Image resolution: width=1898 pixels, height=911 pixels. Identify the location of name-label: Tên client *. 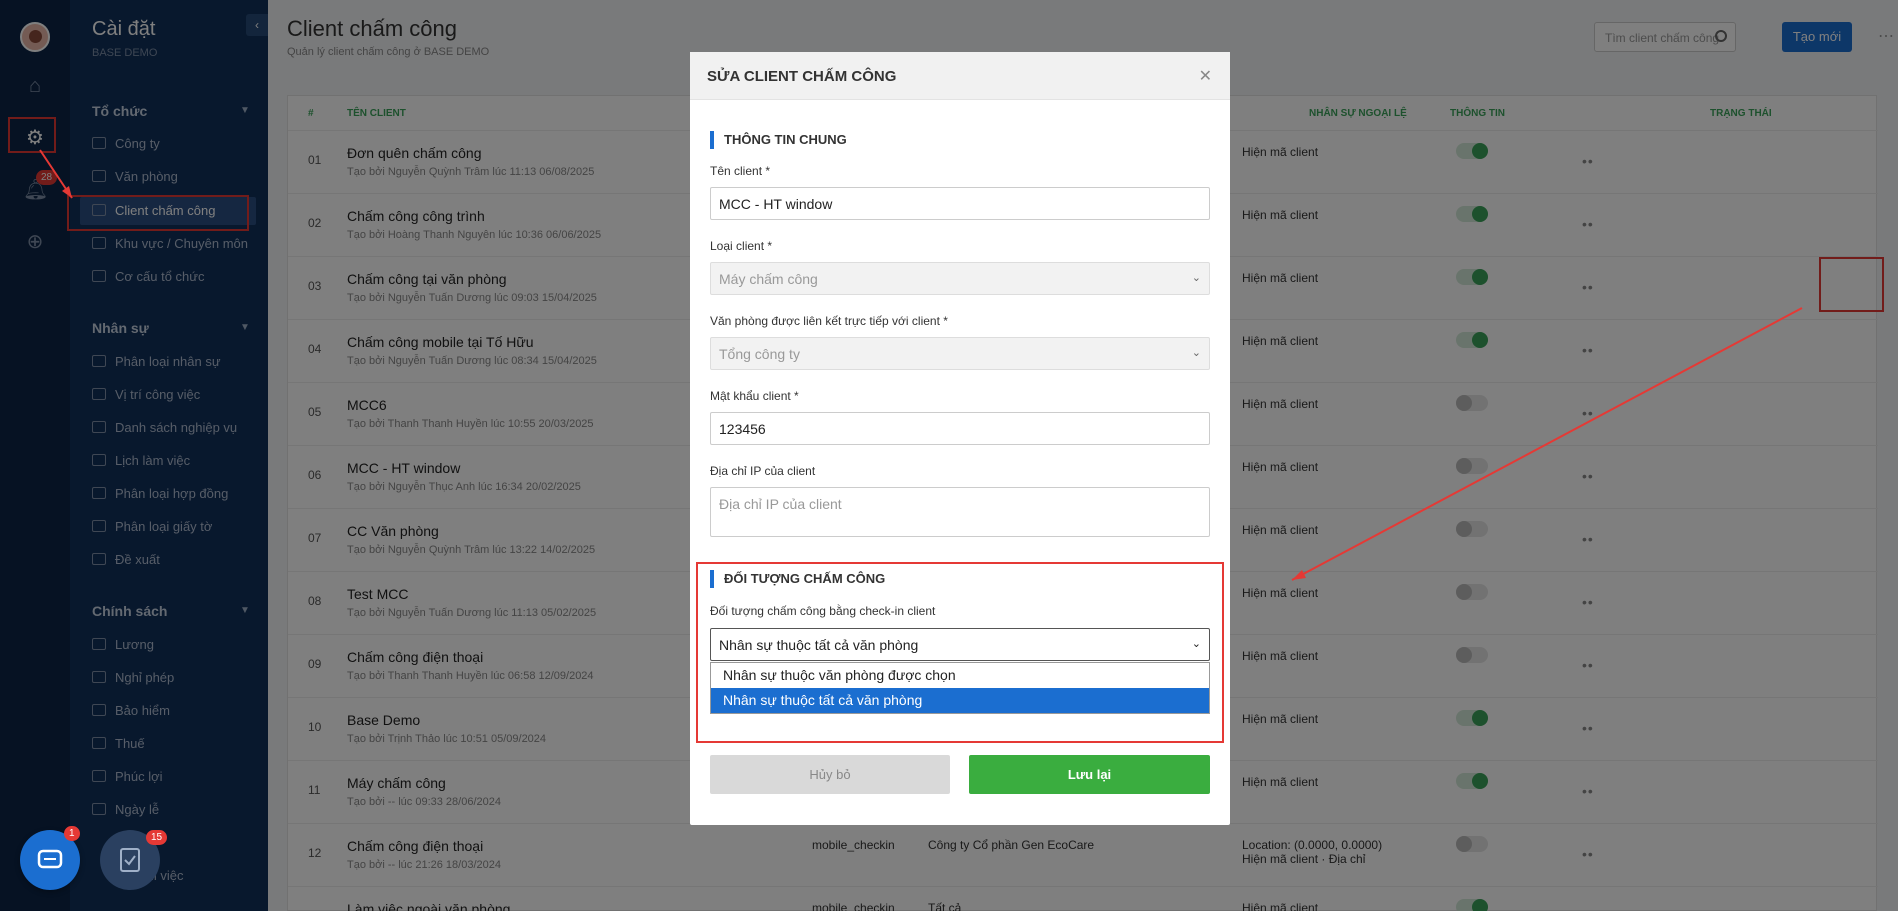
(740, 171).